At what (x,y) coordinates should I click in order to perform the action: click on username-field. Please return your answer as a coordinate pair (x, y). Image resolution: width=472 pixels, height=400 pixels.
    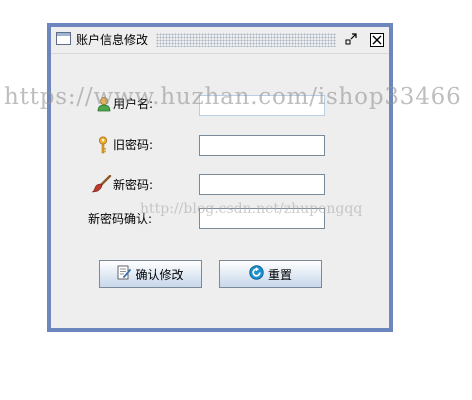
    Looking at the image, I should click on (262, 105).